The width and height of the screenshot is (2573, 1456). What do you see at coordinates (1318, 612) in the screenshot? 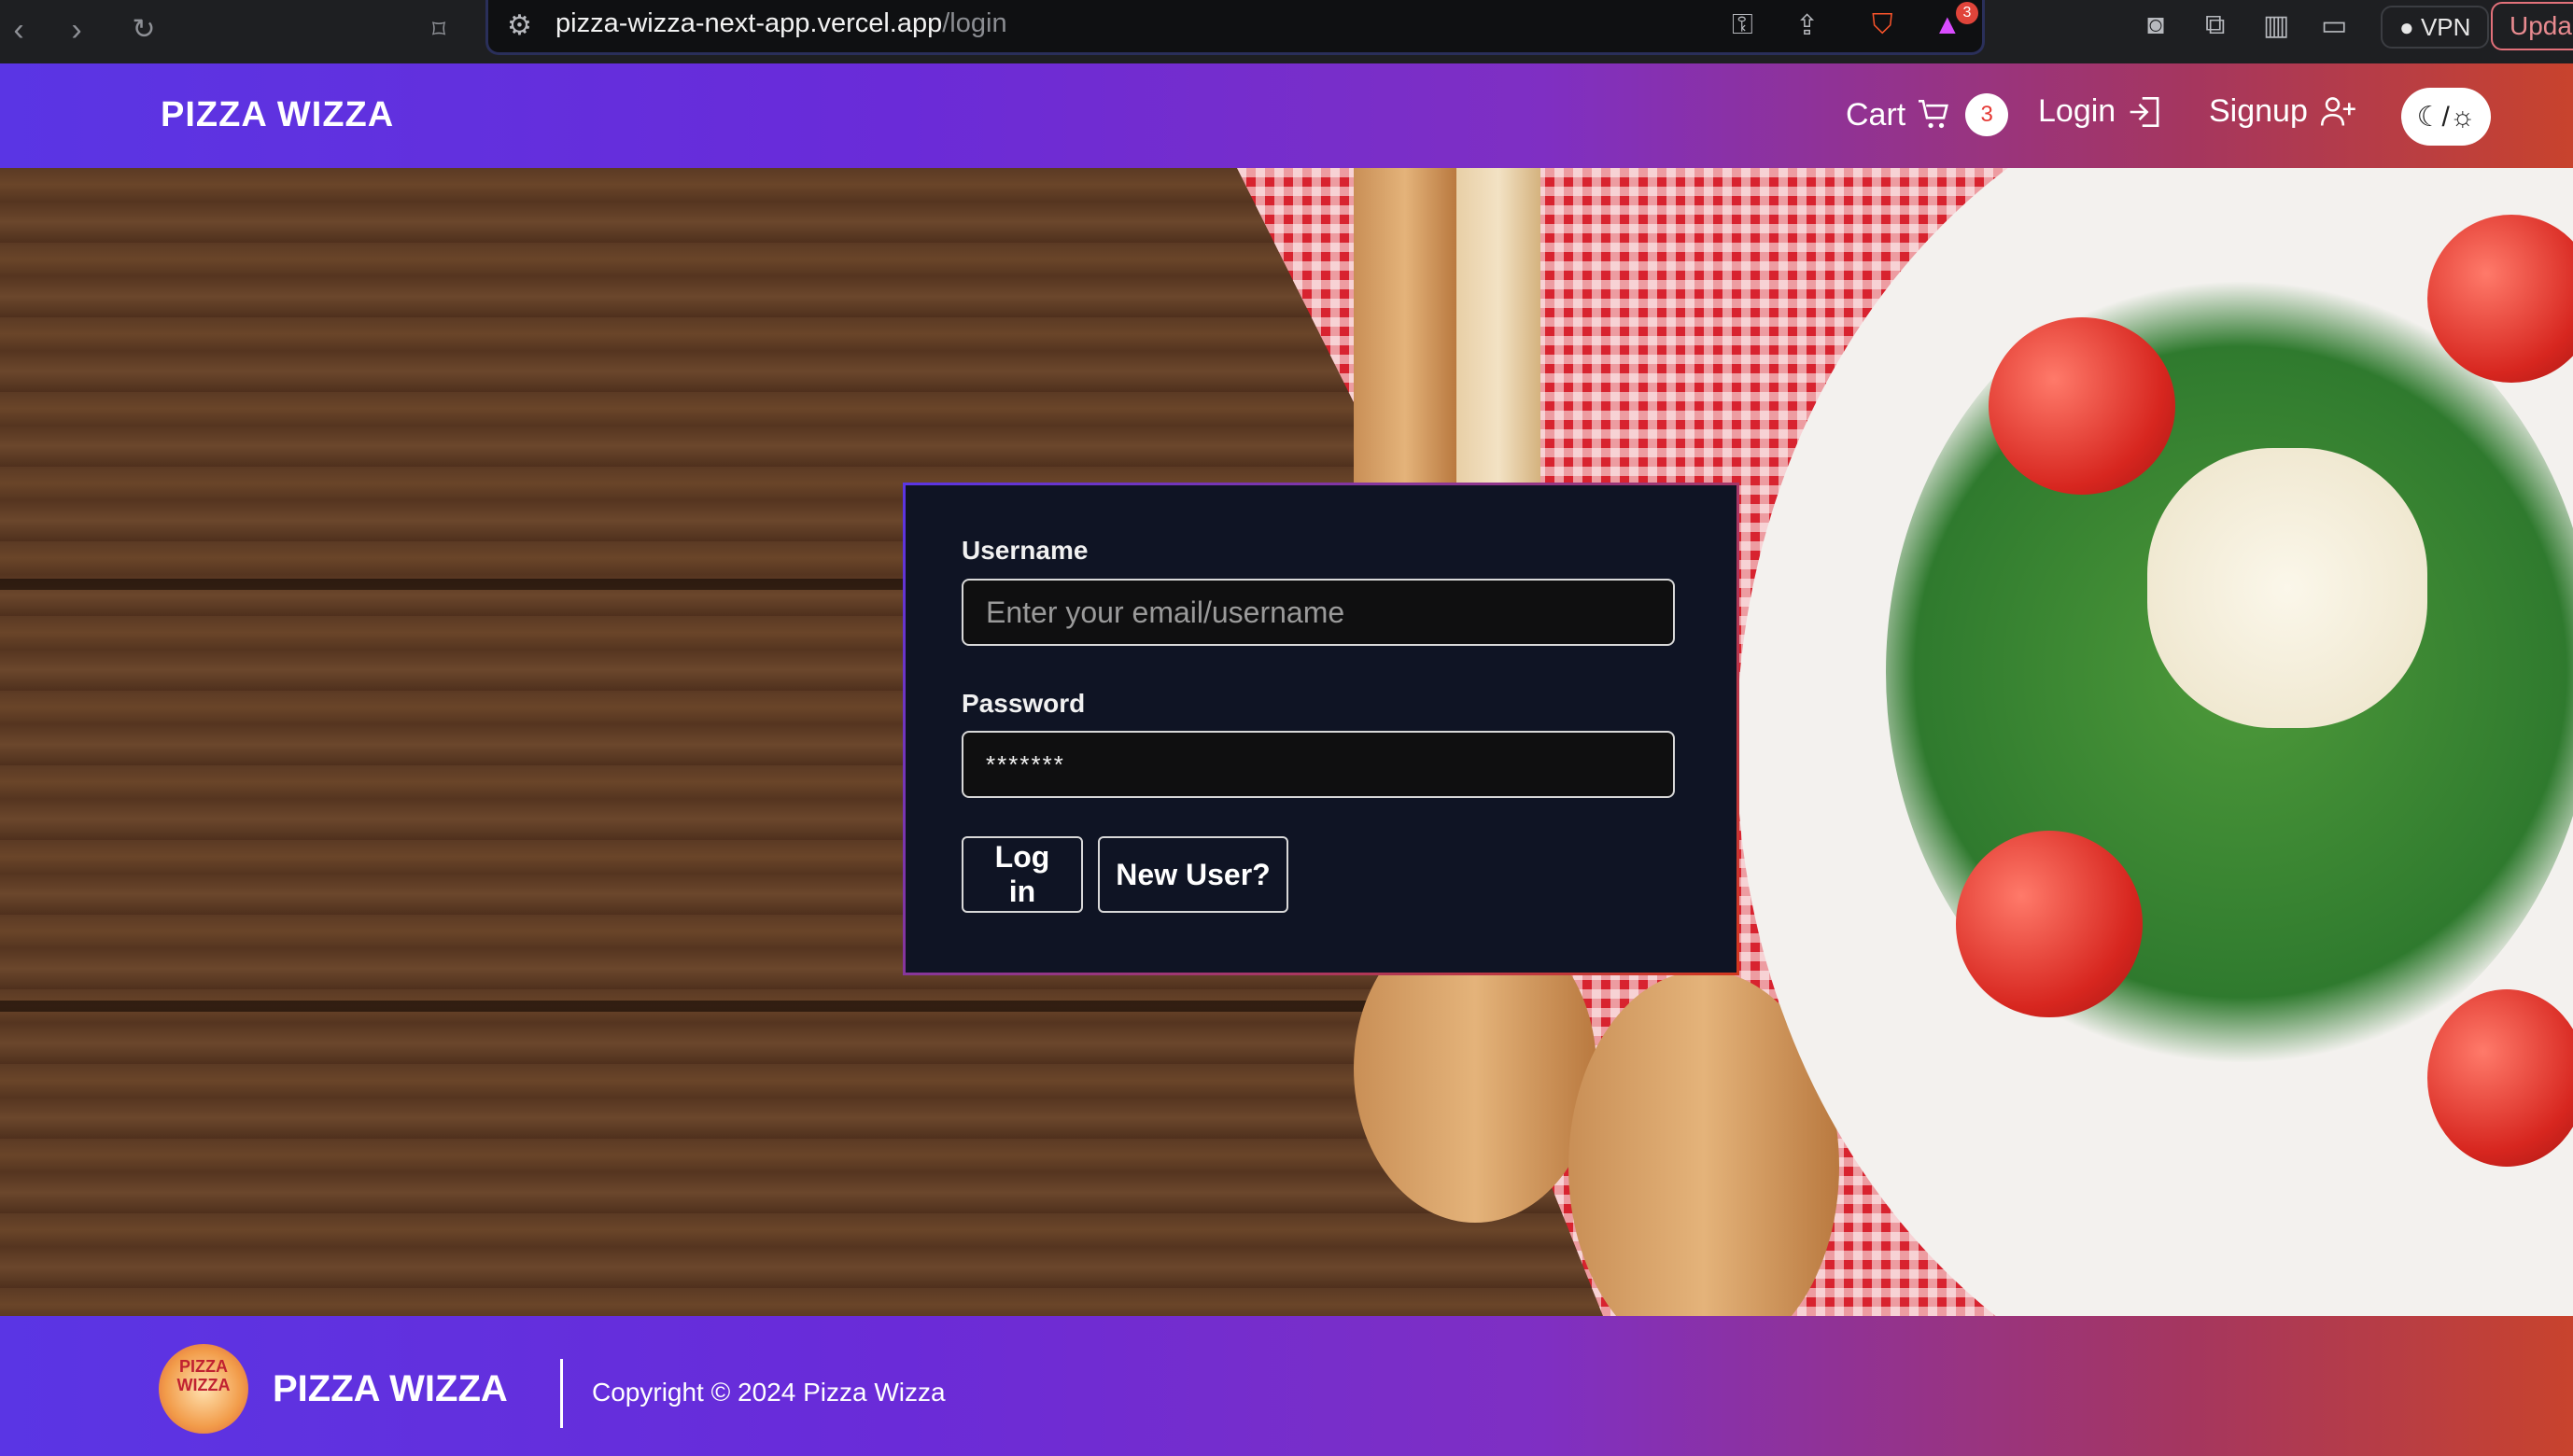
I see `username-input` at bounding box center [1318, 612].